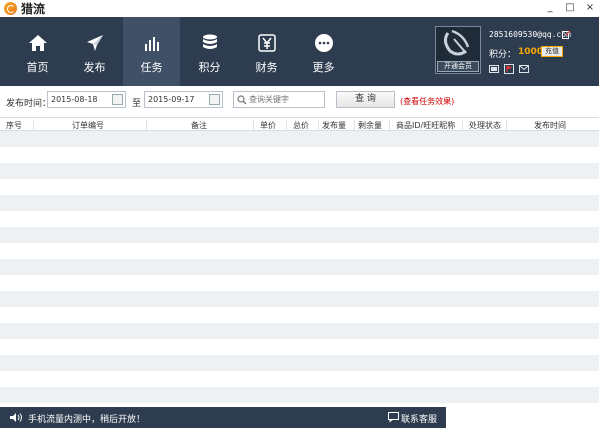  Describe the element at coordinates (393, 418) in the screenshot. I see `chat-icon` at that location.